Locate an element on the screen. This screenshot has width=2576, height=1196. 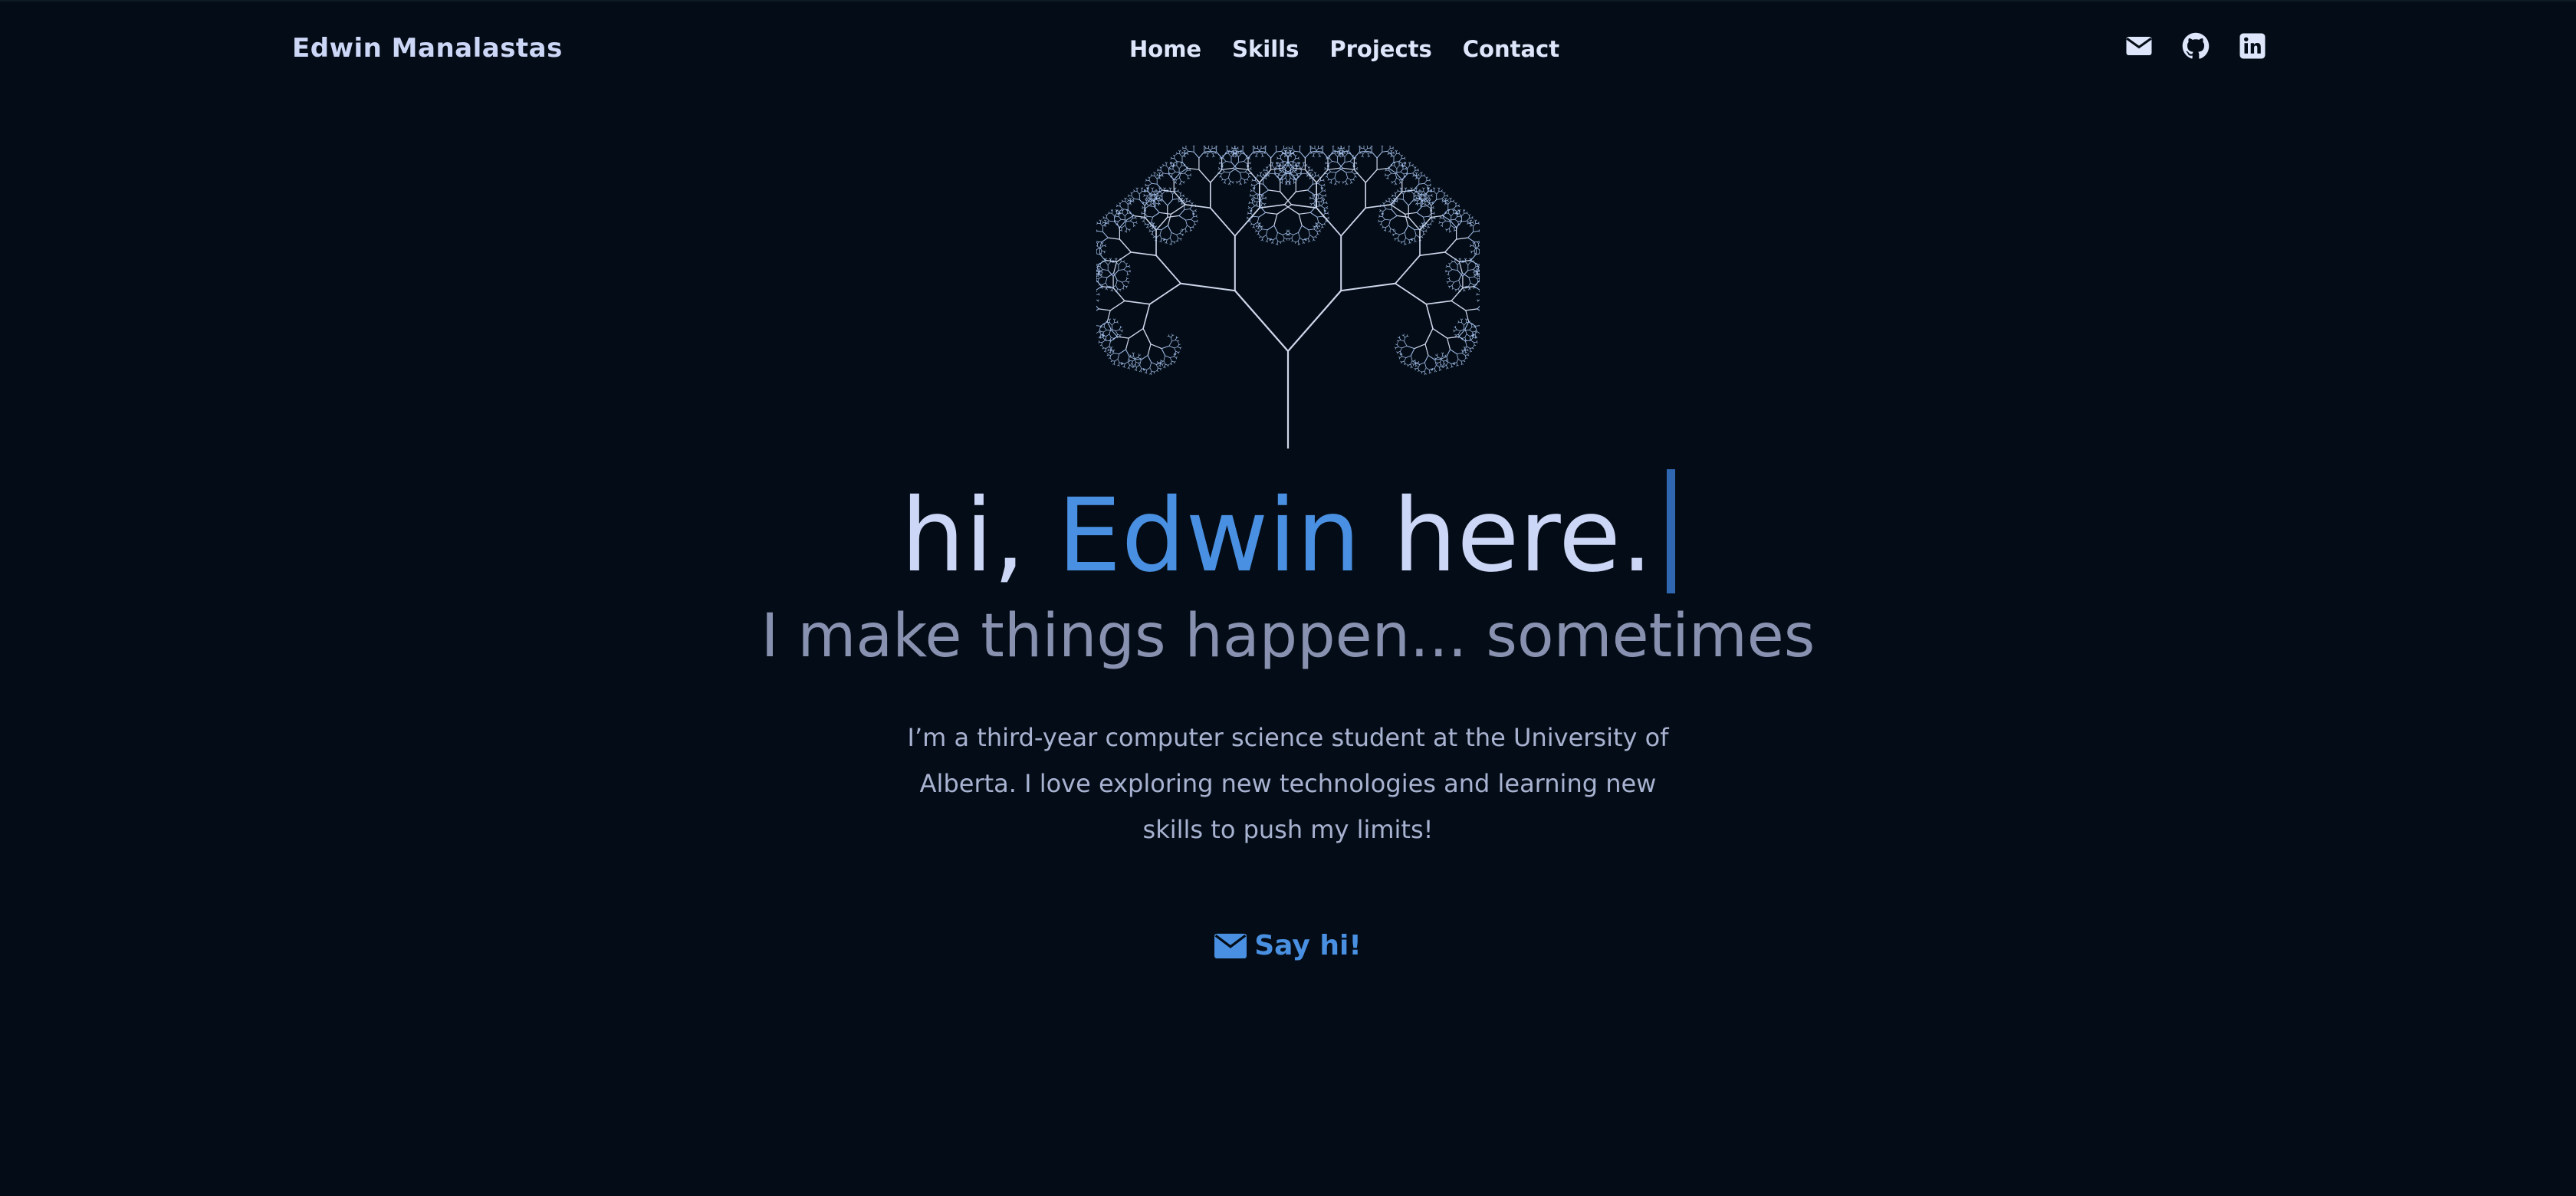
greeting-prefix: hi, is located at coordinates (979, 536).